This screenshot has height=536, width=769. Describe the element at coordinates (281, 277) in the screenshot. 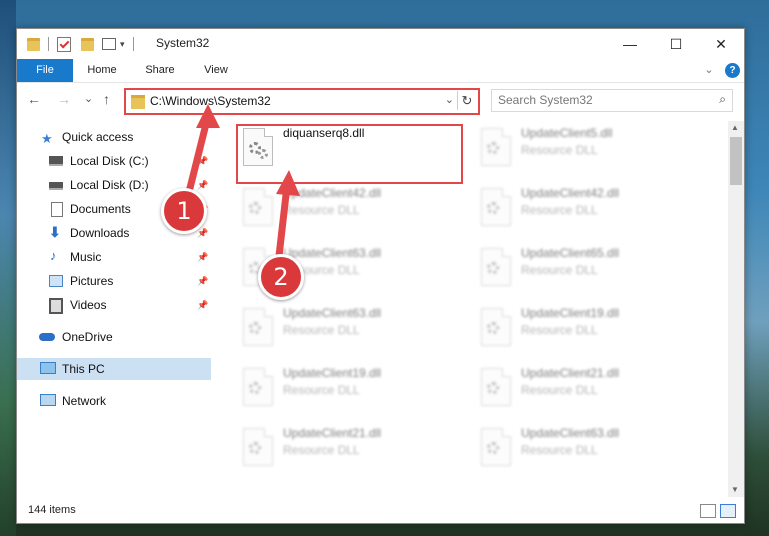

I see `step-2-badge: 2` at that location.